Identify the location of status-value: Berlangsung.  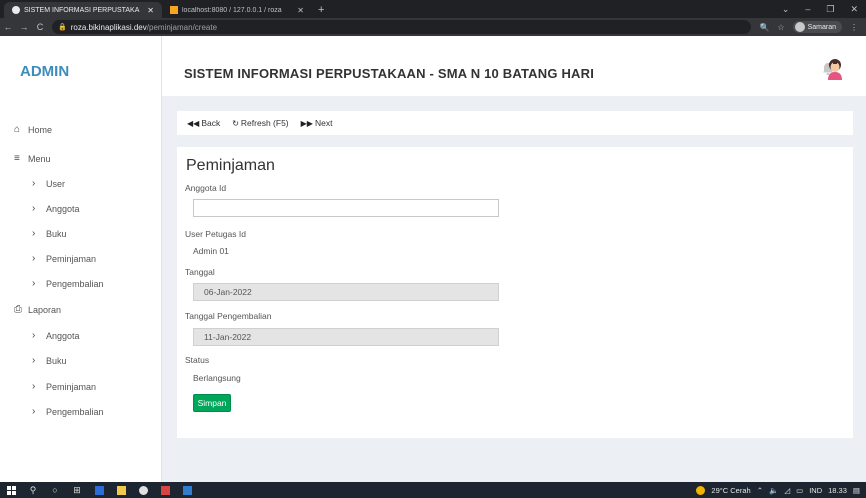
(217, 378).